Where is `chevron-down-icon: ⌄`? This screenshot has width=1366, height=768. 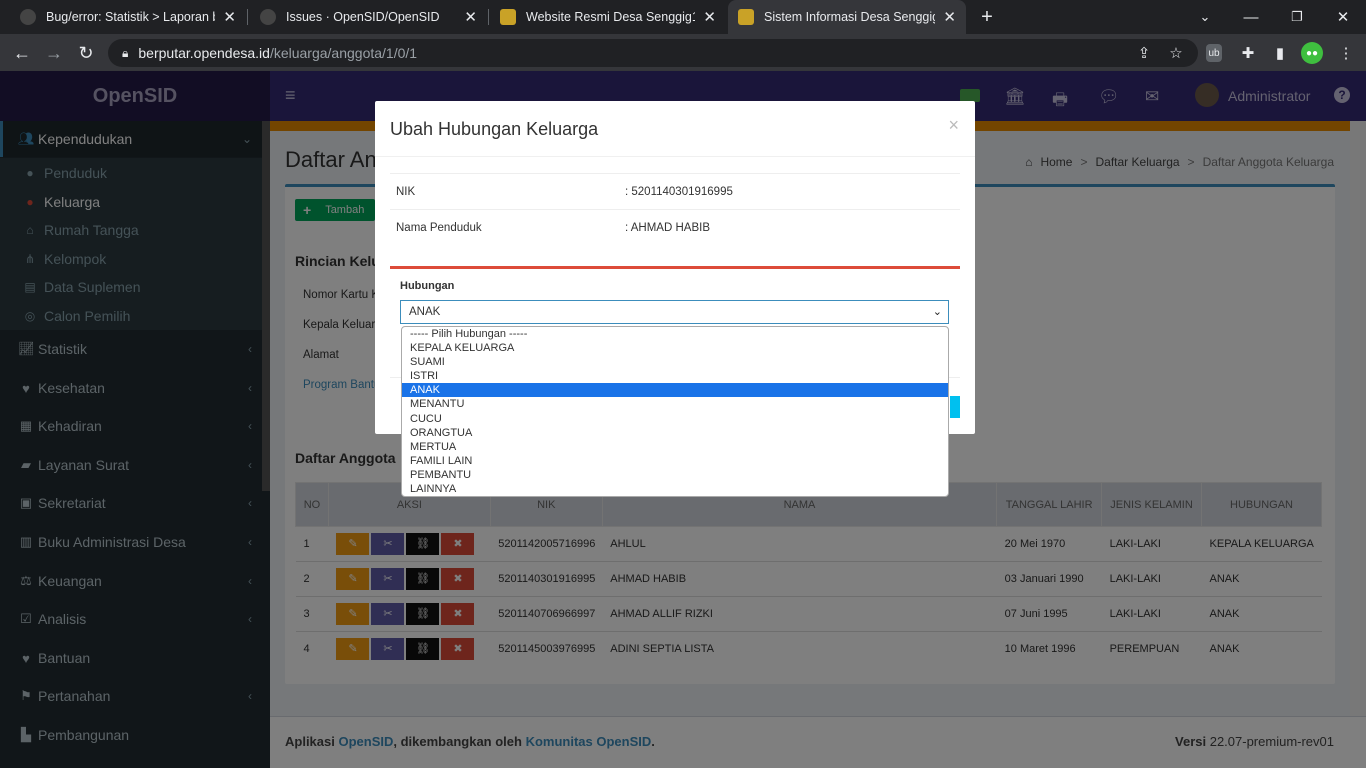
chevron-down-icon: ⌄ is located at coordinates (937, 312).